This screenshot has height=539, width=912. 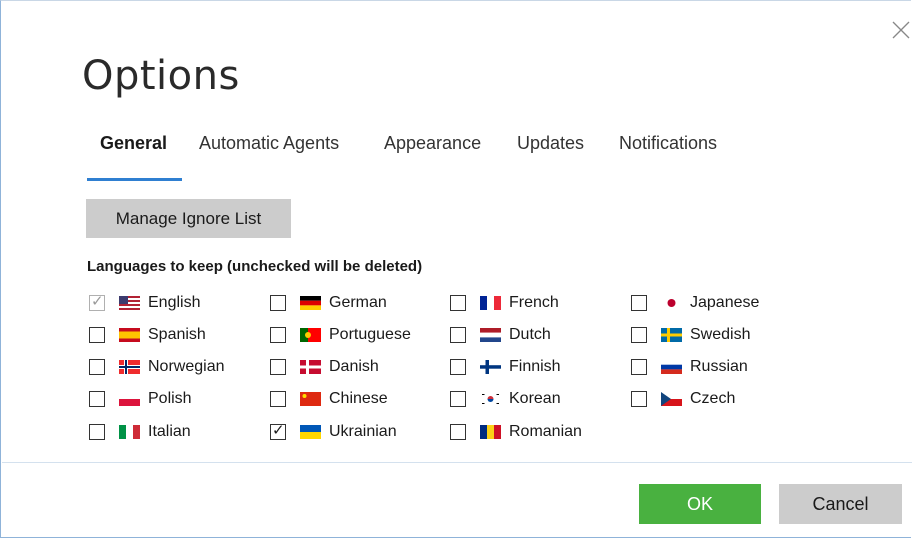 What do you see at coordinates (683, 399) in the screenshot?
I see `language-checkbox-czech: Czech` at bounding box center [683, 399].